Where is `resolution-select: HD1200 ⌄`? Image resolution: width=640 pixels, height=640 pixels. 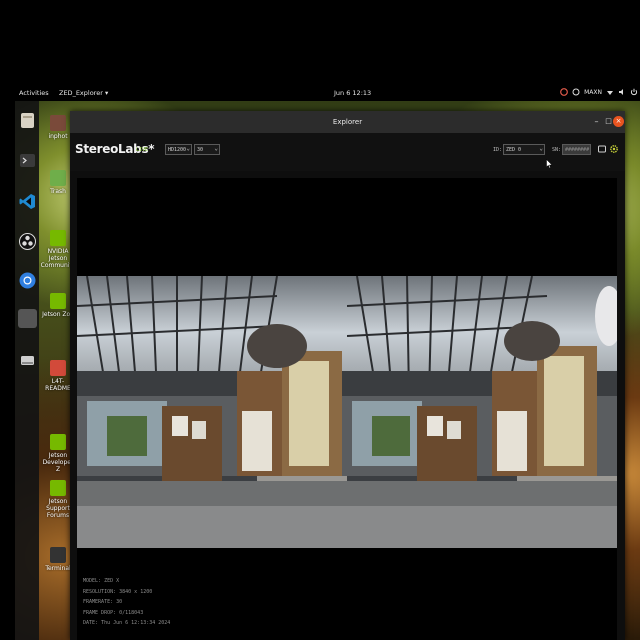
resolution-select: HD1200 ⌄ is located at coordinates (178, 149).